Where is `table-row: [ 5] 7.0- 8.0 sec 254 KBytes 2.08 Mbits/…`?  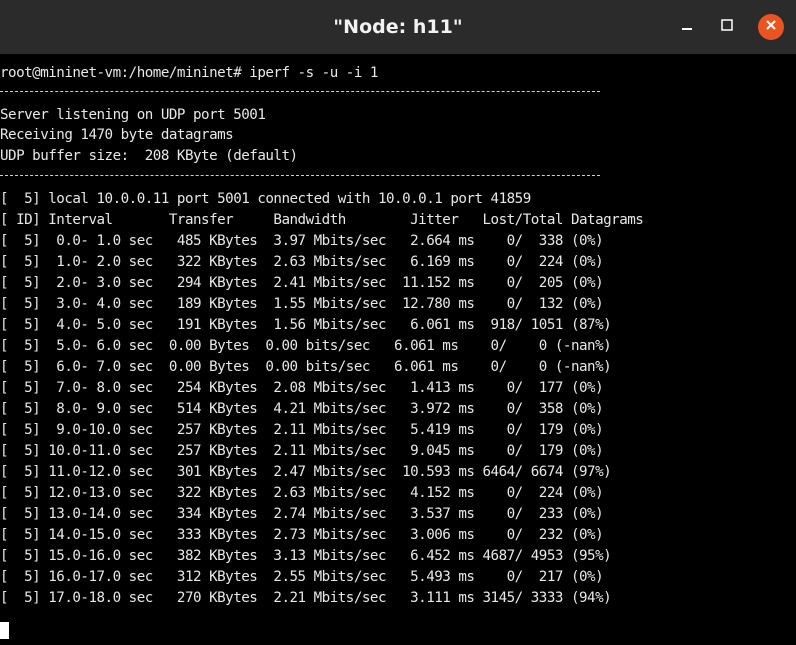
table-row: [ 5] 7.0- 8.0 sec 254 KBytes 2.08 Mbits/… is located at coordinates (302, 388).